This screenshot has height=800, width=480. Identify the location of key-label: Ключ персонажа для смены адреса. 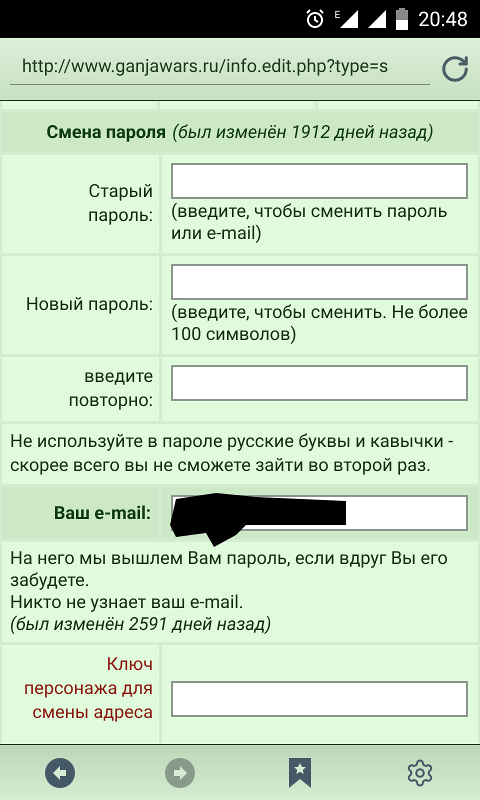
(88, 689).